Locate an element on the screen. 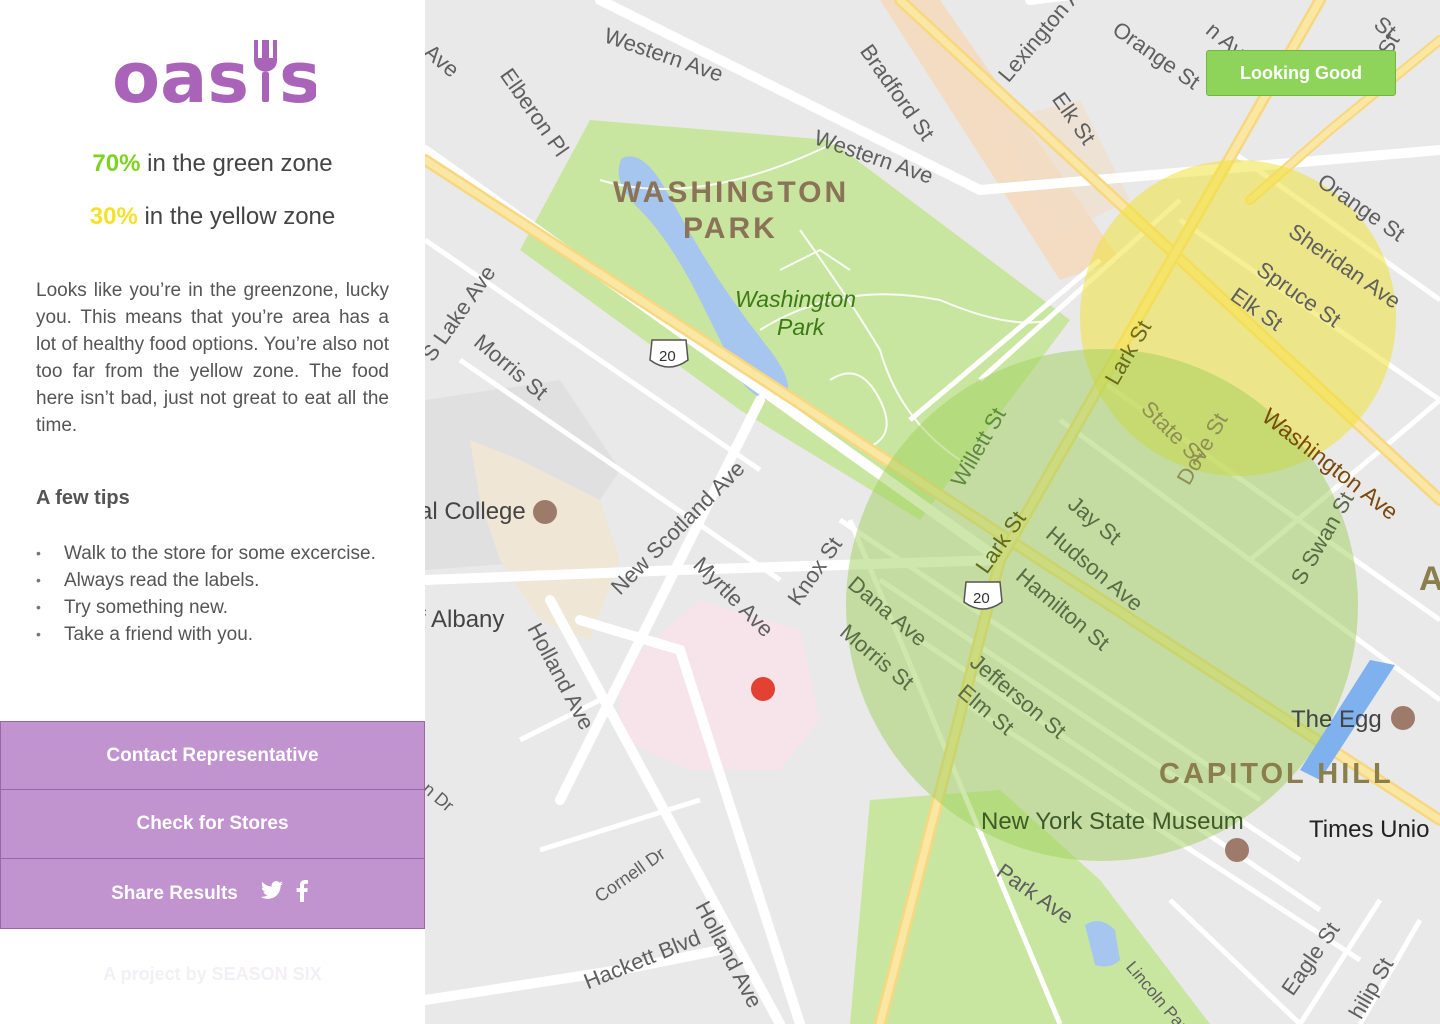 This screenshot has width=1440, height=1024. contact-representative-label: Contact Representative is located at coordinates (212, 755).